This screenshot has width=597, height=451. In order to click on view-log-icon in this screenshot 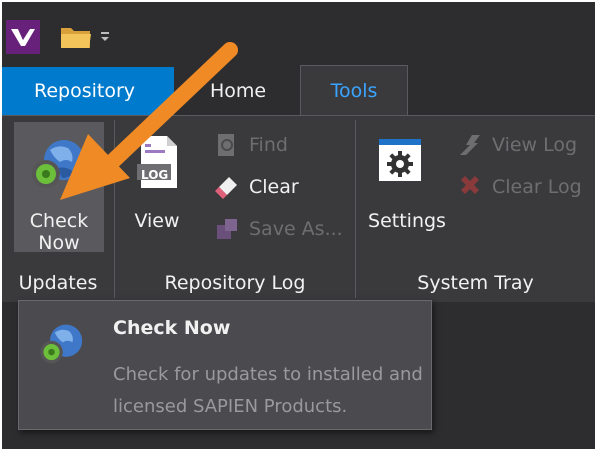, I will do `click(470, 145)`.